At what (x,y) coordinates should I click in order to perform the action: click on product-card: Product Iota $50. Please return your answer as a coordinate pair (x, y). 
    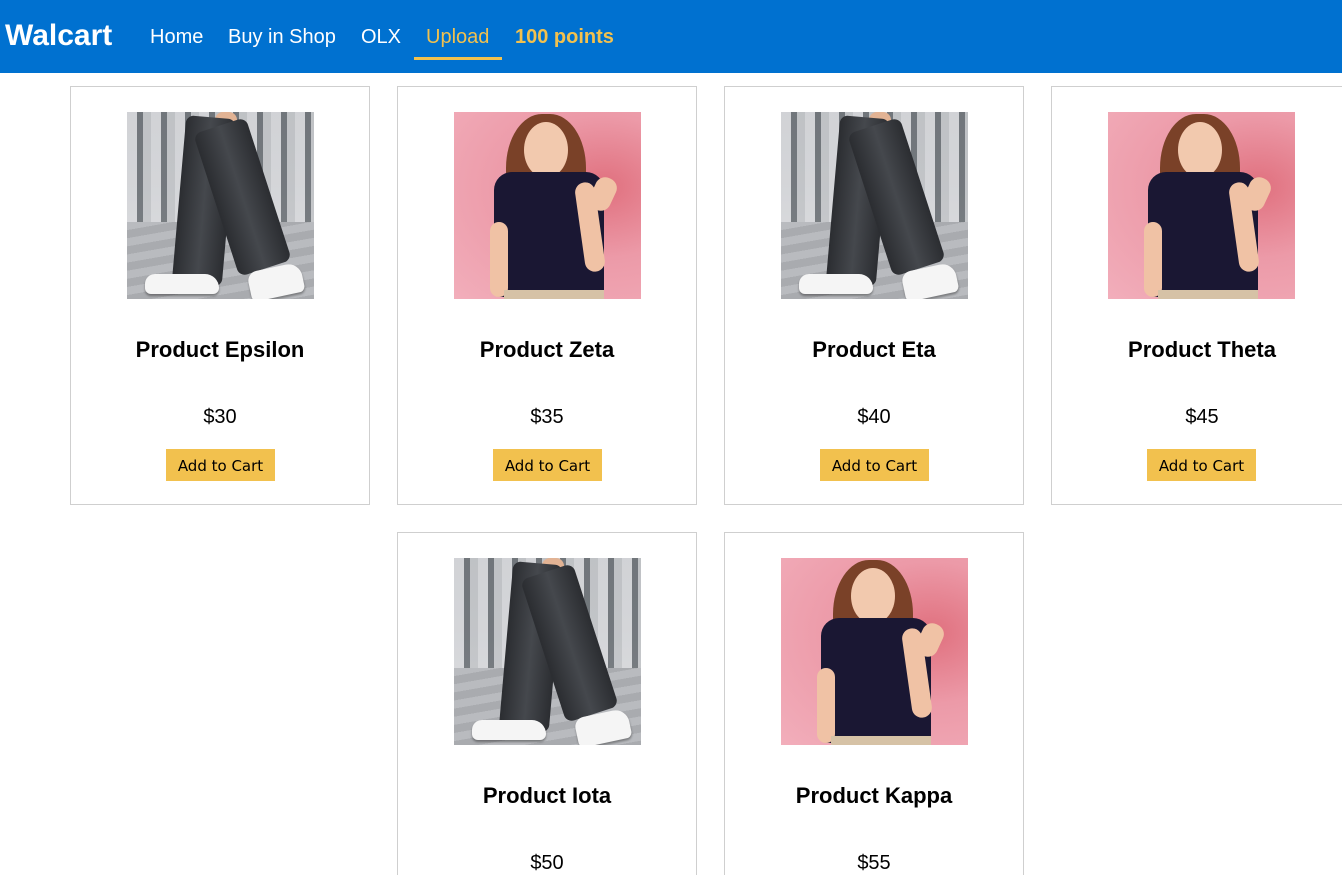
    Looking at the image, I should click on (547, 703).